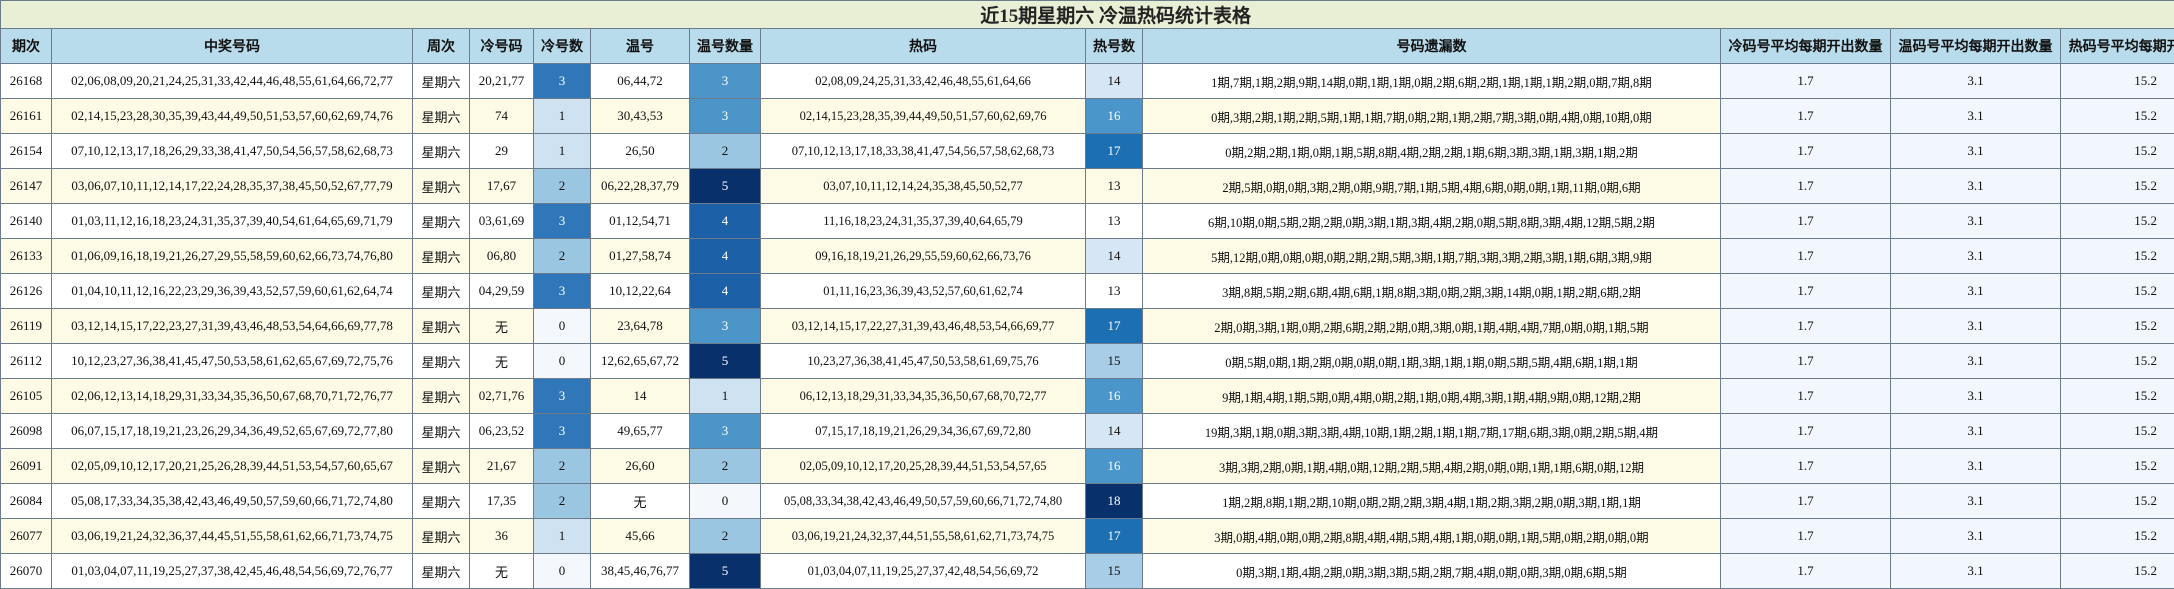 Image resolution: width=2174 pixels, height=589 pixels. Describe the element at coordinates (26, 151) in the screenshot. I see `period-cell: 26154` at that location.